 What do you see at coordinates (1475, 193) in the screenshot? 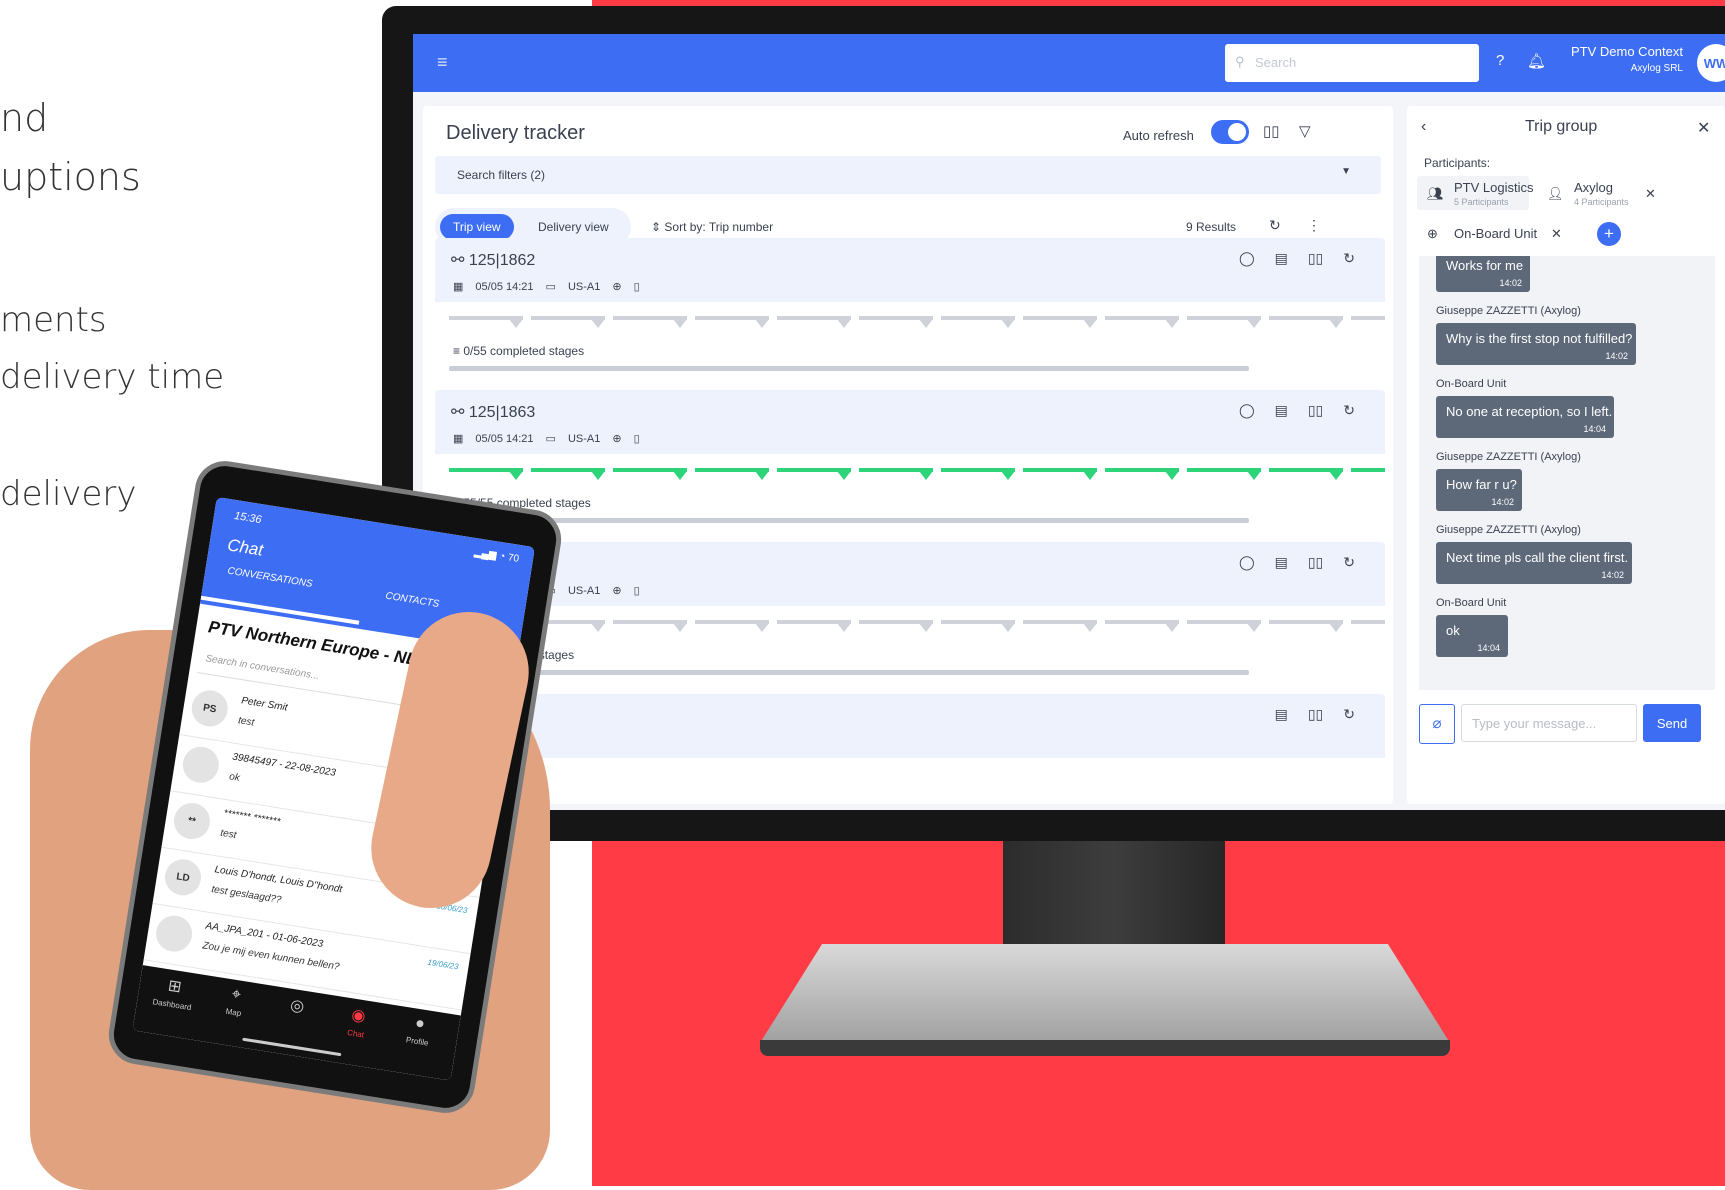
I see `participant-chip-ptv: 👥︎ PTV Logistics 5 Participants` at bounding box center [1475, 193].